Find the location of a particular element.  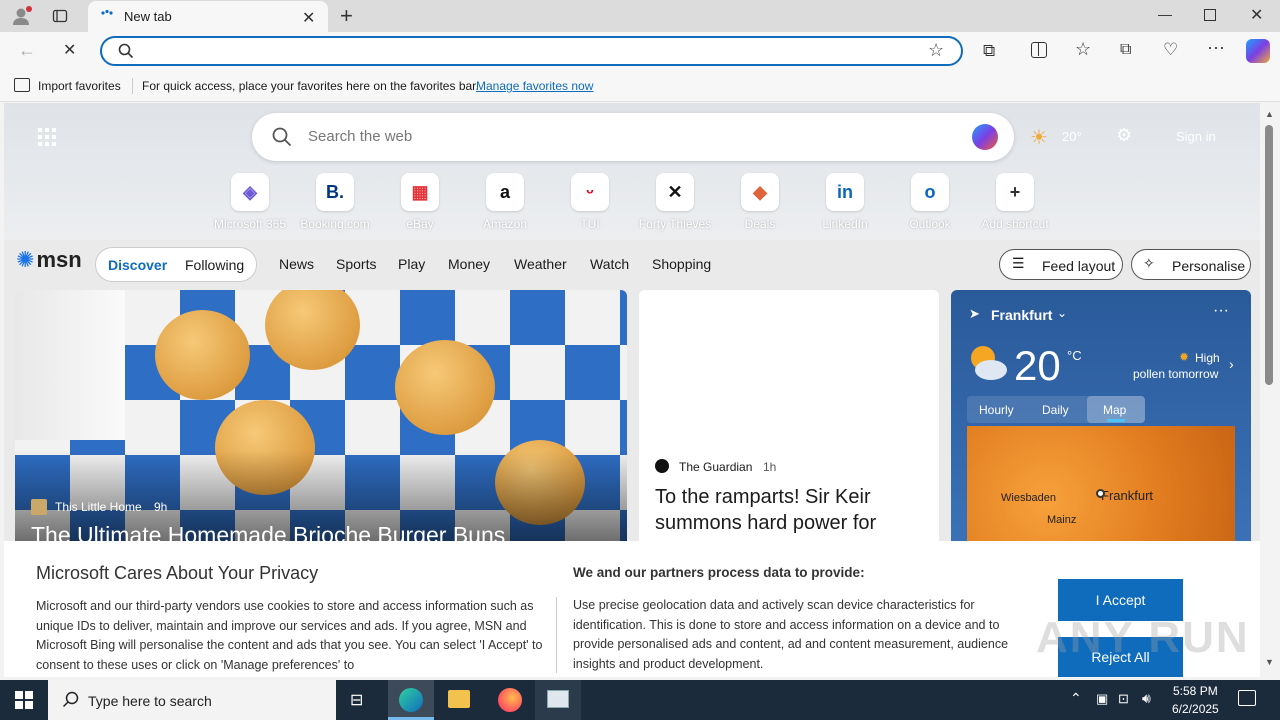

tab-following: Following is located at coordinates (214, 265).